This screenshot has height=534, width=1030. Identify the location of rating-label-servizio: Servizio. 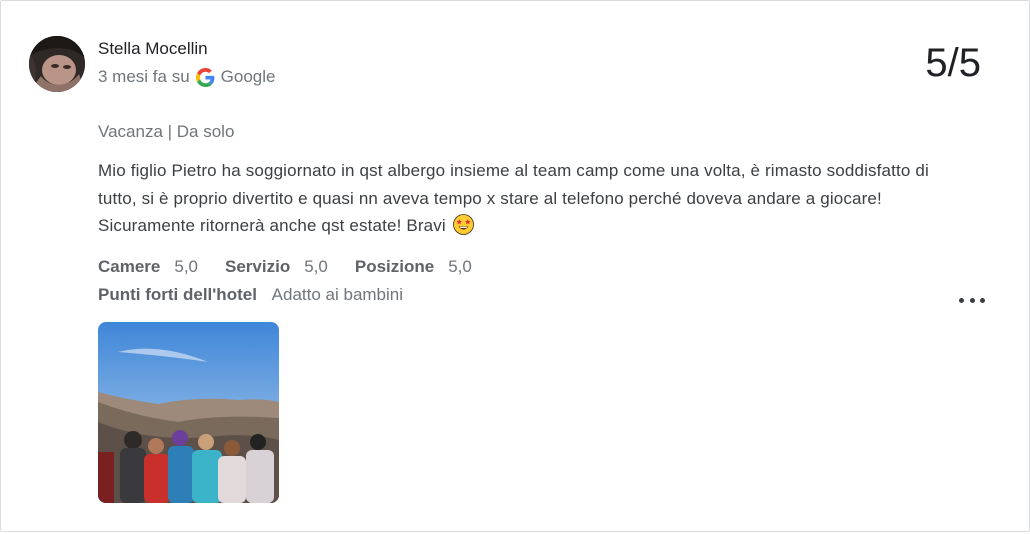
(258, 266).